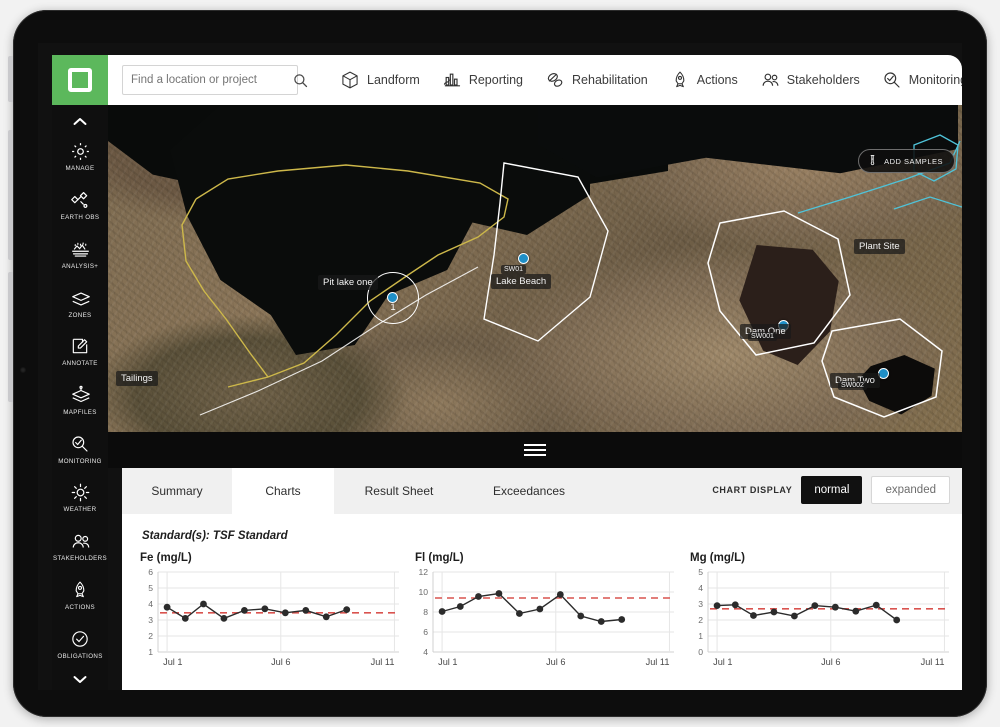 This screenshot has width=1000, height=727. I want to click on topnav-label-actions: Actions, so click(717, 80).